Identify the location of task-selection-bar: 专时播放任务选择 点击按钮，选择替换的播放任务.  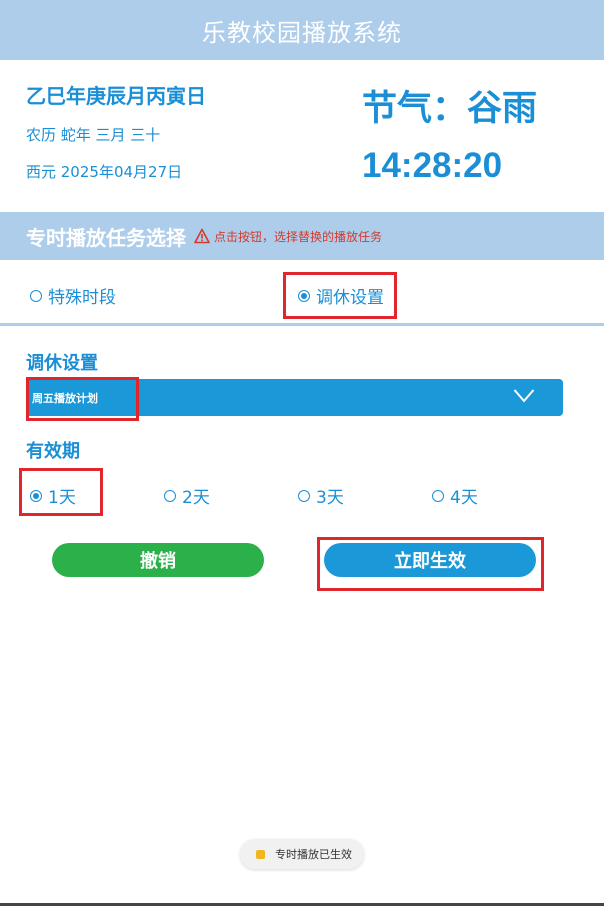
(302, 236).